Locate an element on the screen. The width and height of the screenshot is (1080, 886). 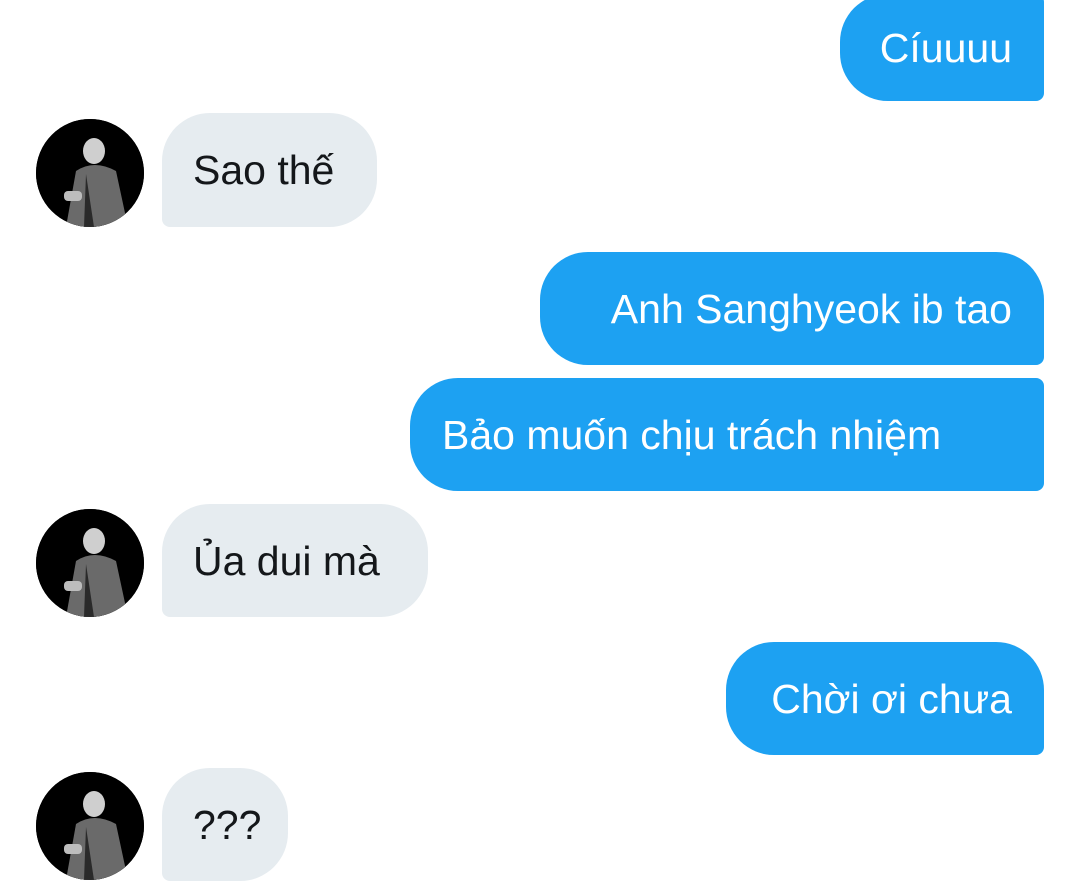
message-text: ??? is located at coordinates (227, 824).